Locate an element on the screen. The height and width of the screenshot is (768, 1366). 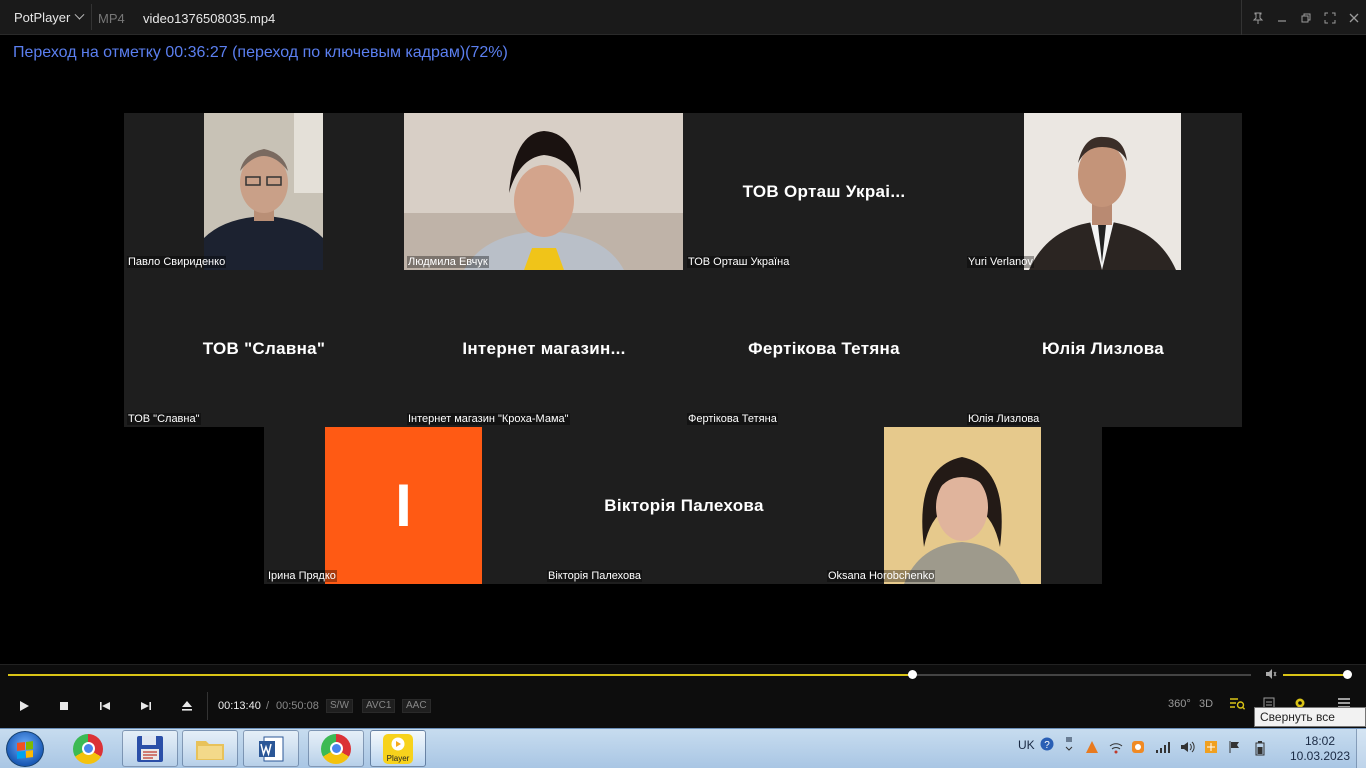
current-time: 00:13:40 is located at coordinates (239, 706).